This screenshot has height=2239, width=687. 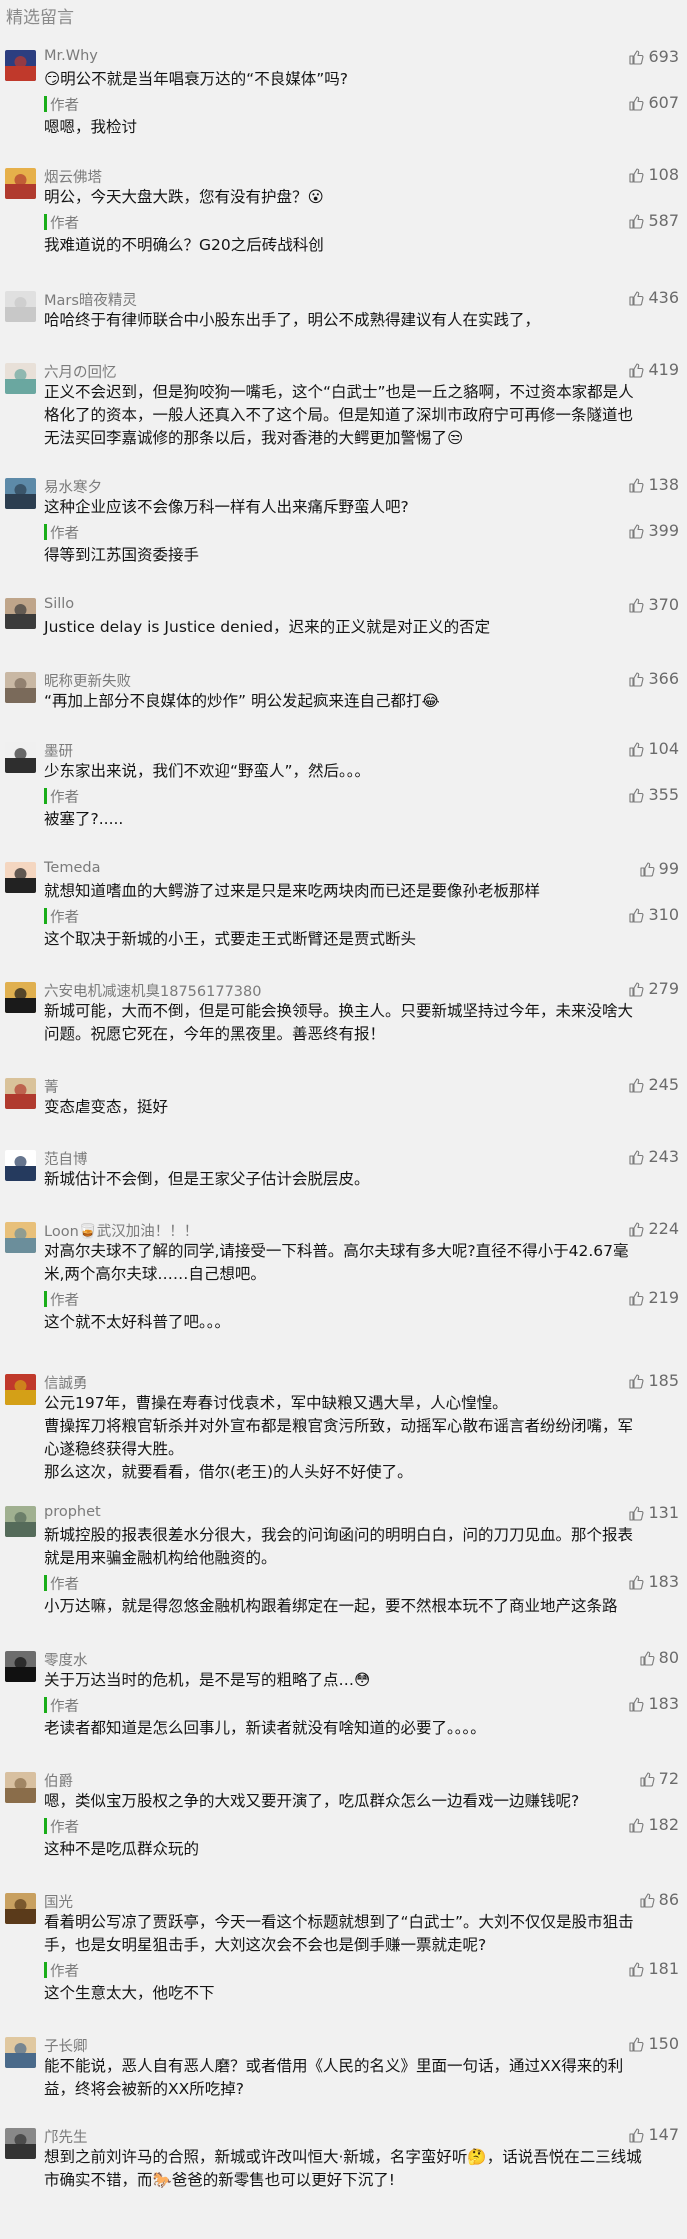 What do you see at coordinates (653, 988) in the screenshot?
I see `like-button: 279` at bounding box center [653, 988].